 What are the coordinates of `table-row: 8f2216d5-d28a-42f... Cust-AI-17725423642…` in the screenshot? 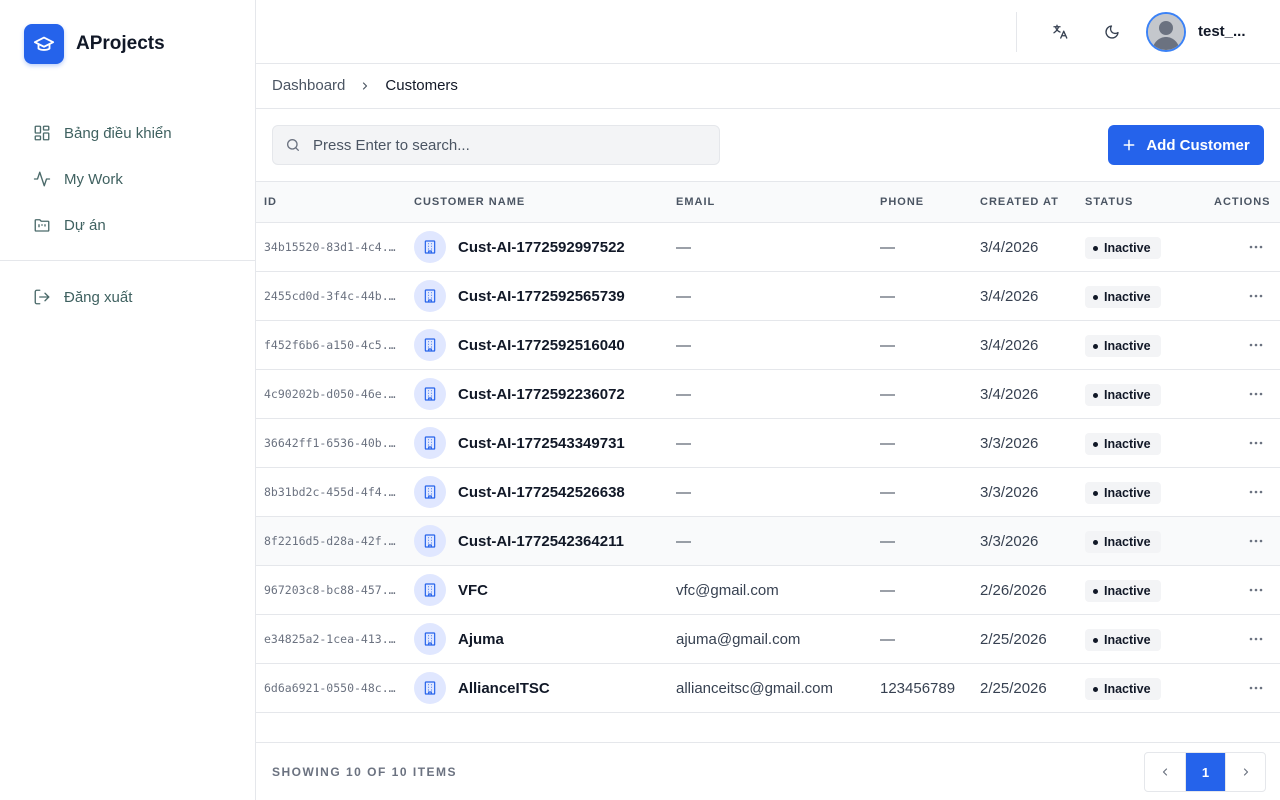 It's located at (768, 541).